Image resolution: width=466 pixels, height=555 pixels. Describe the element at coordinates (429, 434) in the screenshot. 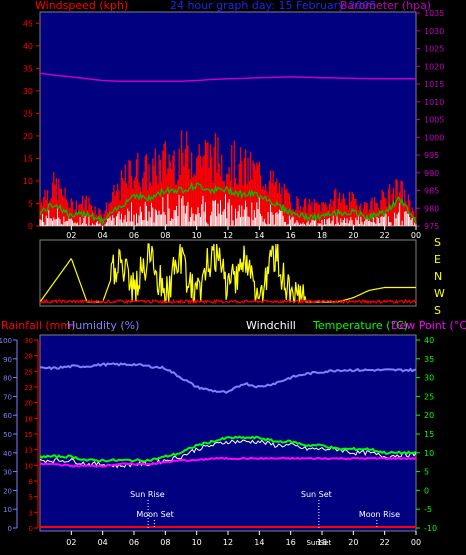

I see `temp-tick-label: 15` at that location.